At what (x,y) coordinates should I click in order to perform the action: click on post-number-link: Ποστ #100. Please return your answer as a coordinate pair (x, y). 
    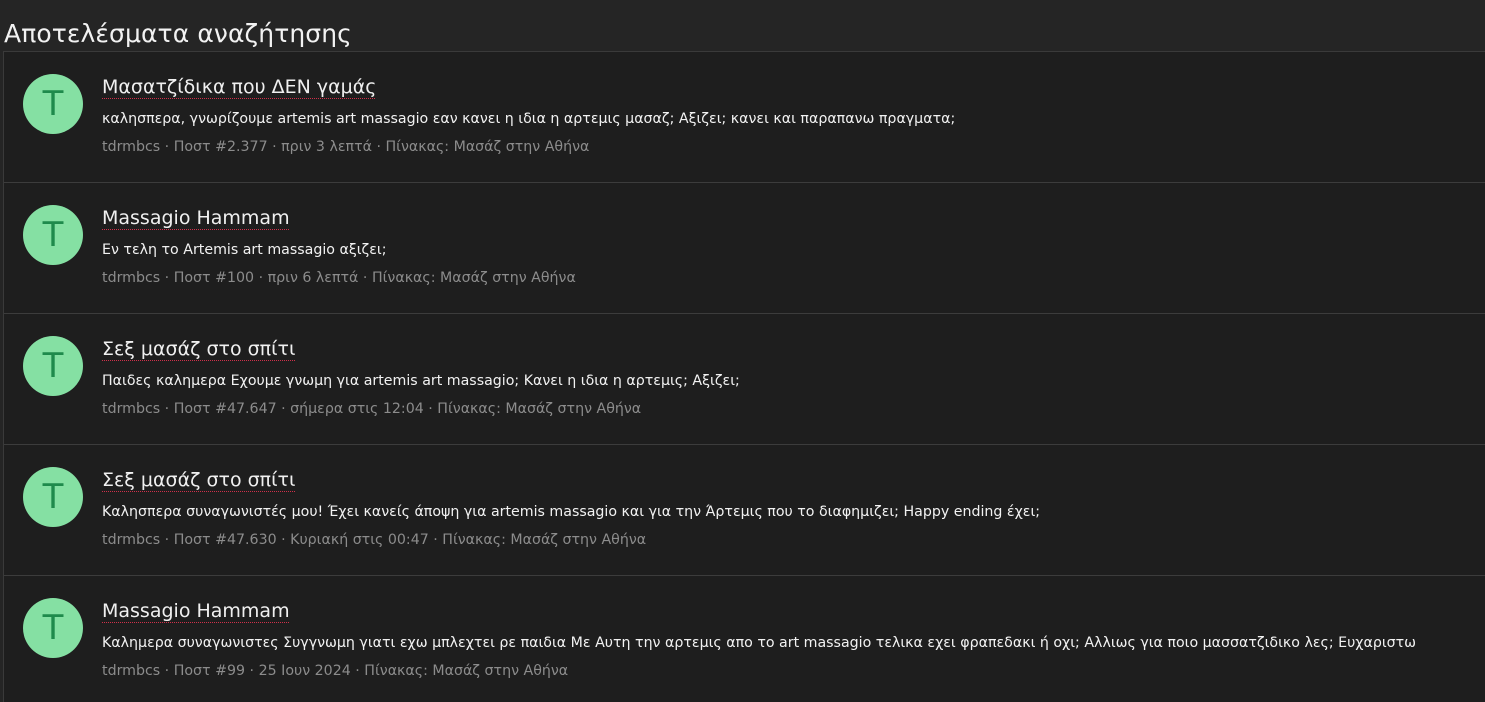
    Looking at the image, I should click on (214, 278).